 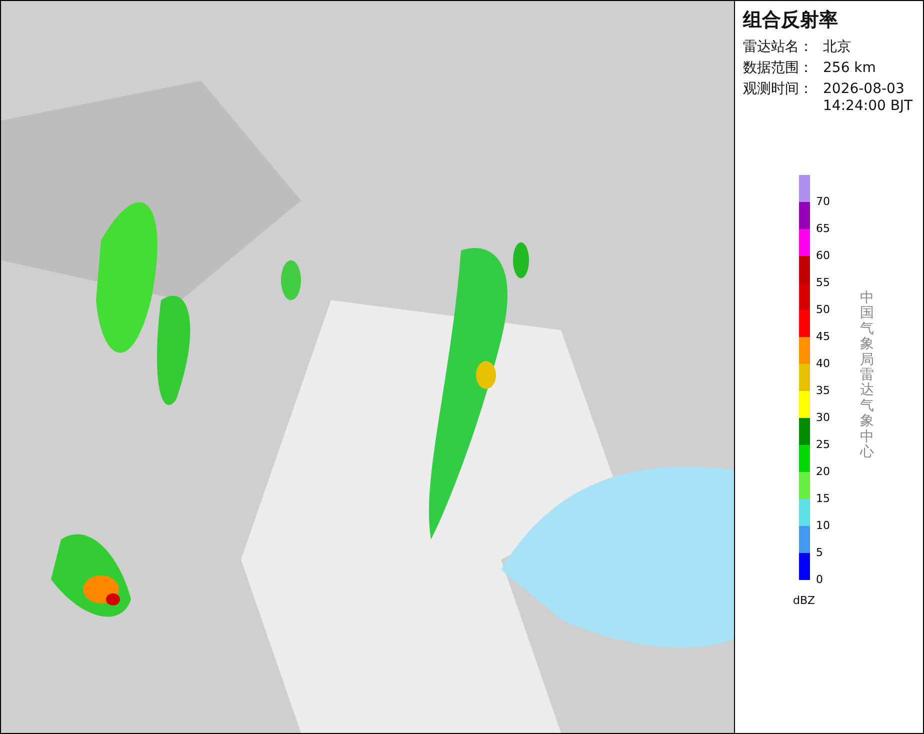 What do you see at coordinates (823, 283) in the screenshot?
I see `legend-label: 55` at bounding box center [823, 283].